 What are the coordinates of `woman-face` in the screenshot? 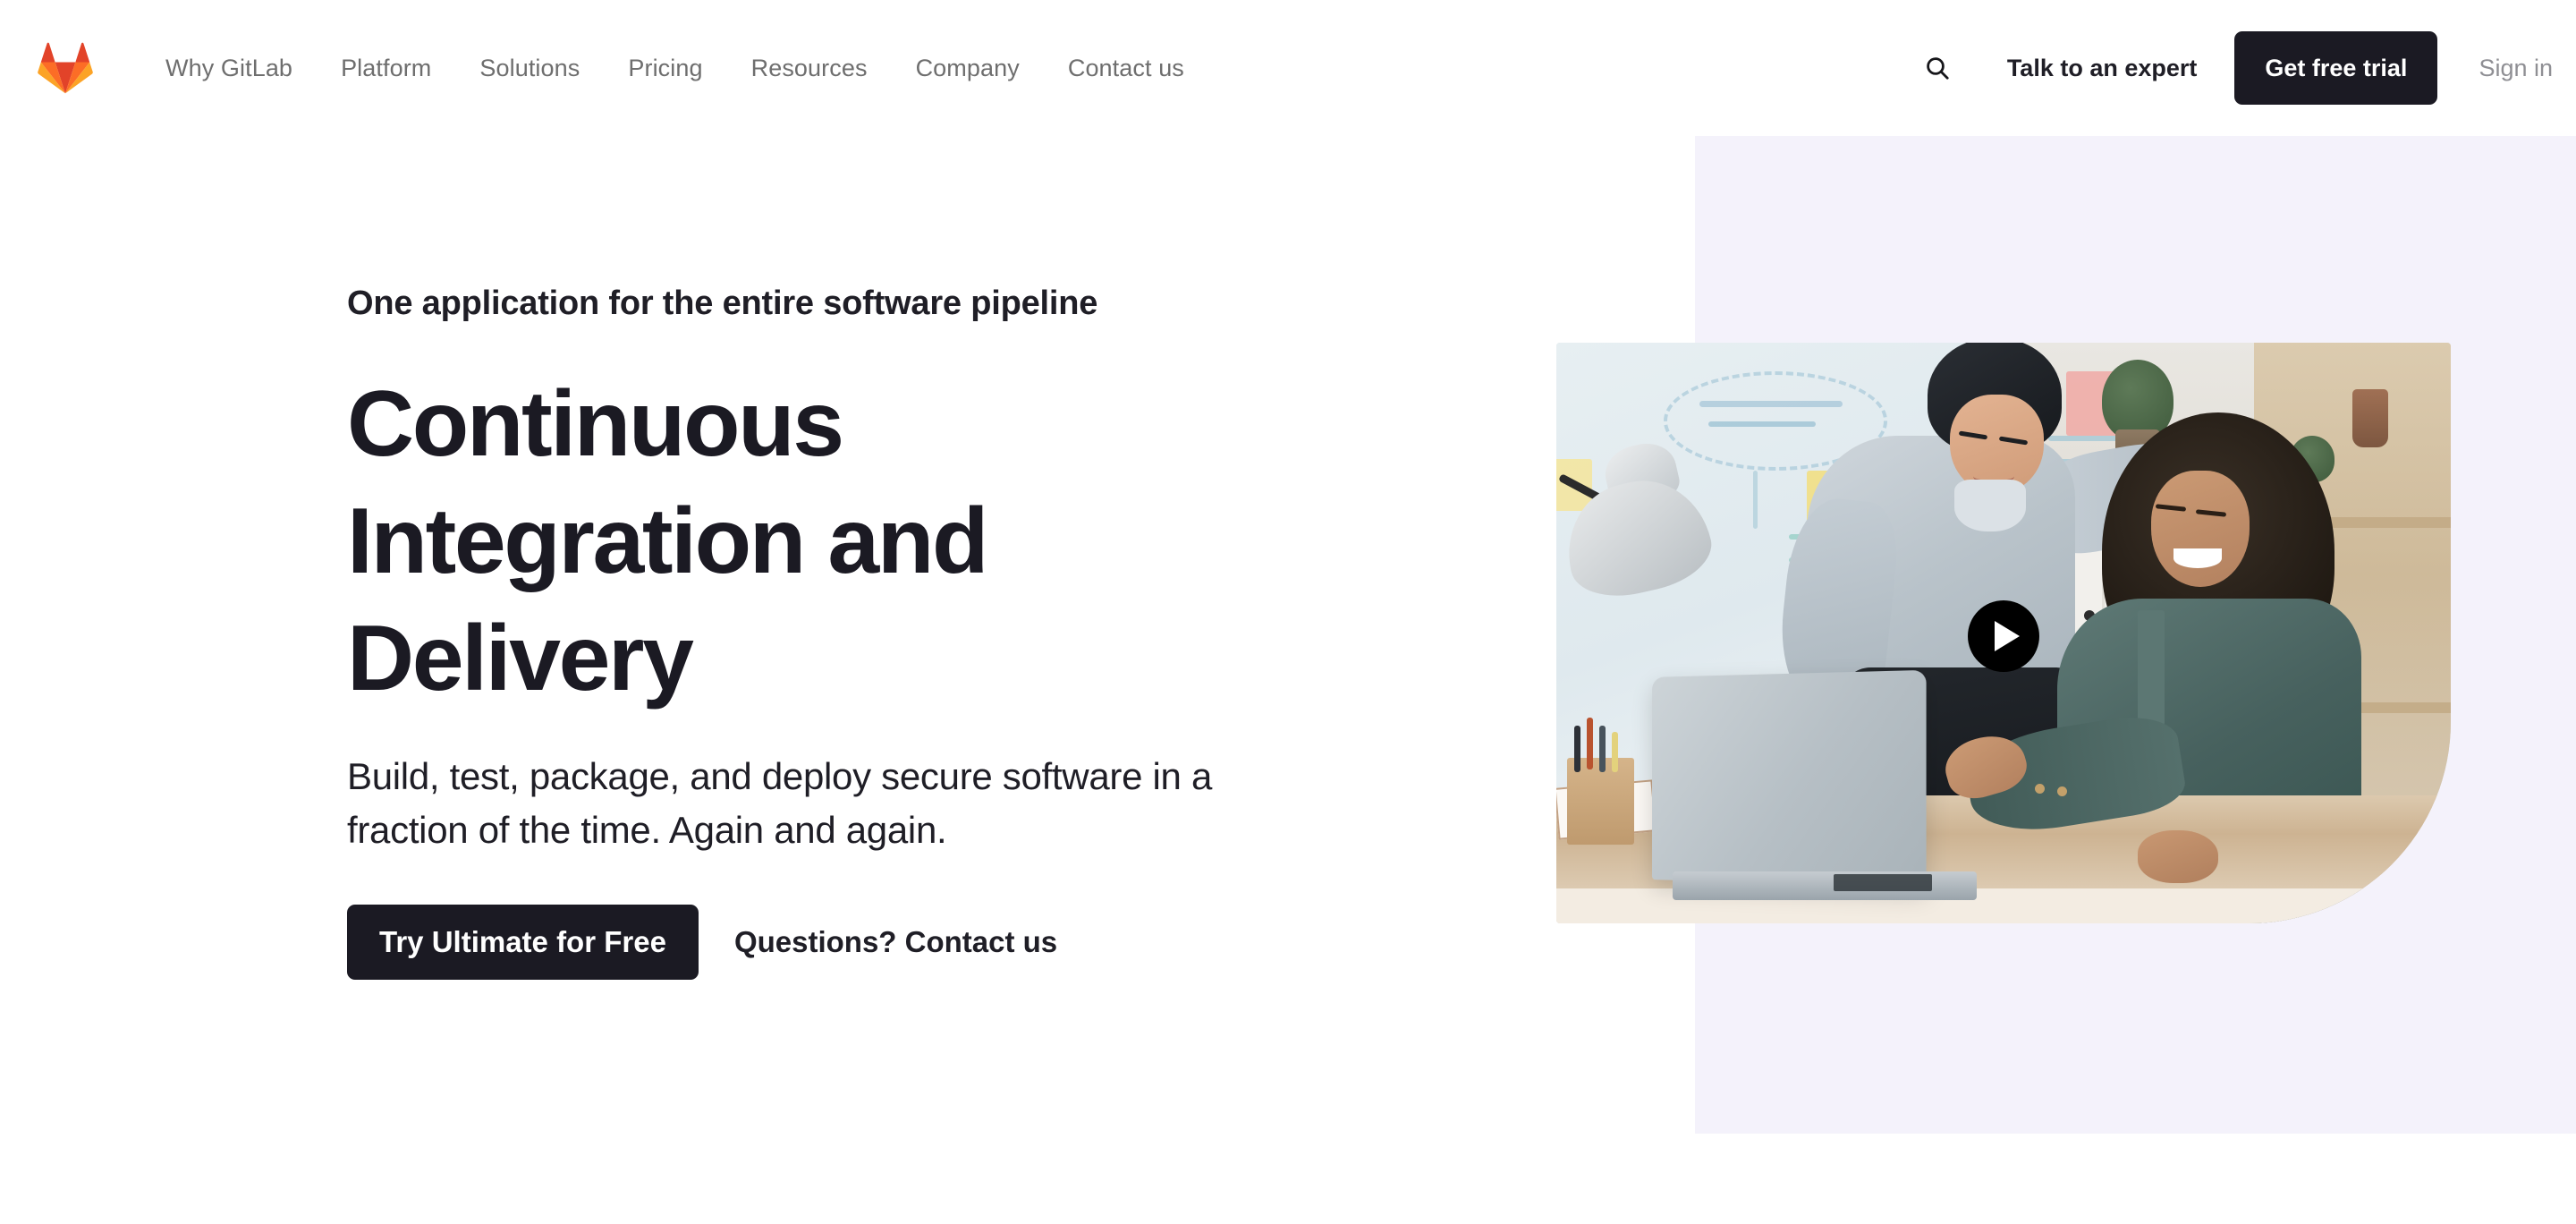 It's located at (2200, 529).